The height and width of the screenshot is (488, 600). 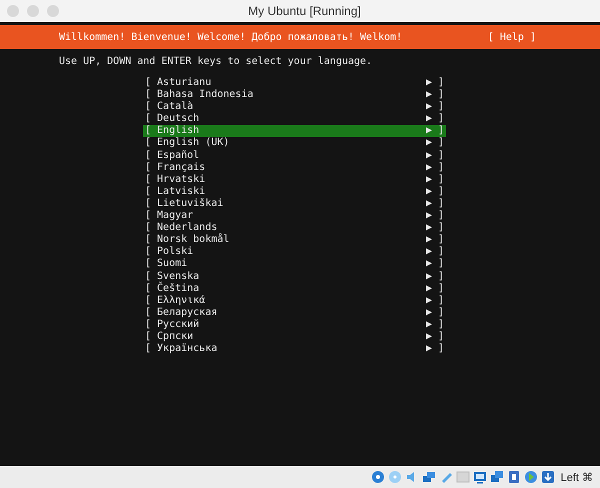 I want to click on download-icon, so click(x=547, y=477).